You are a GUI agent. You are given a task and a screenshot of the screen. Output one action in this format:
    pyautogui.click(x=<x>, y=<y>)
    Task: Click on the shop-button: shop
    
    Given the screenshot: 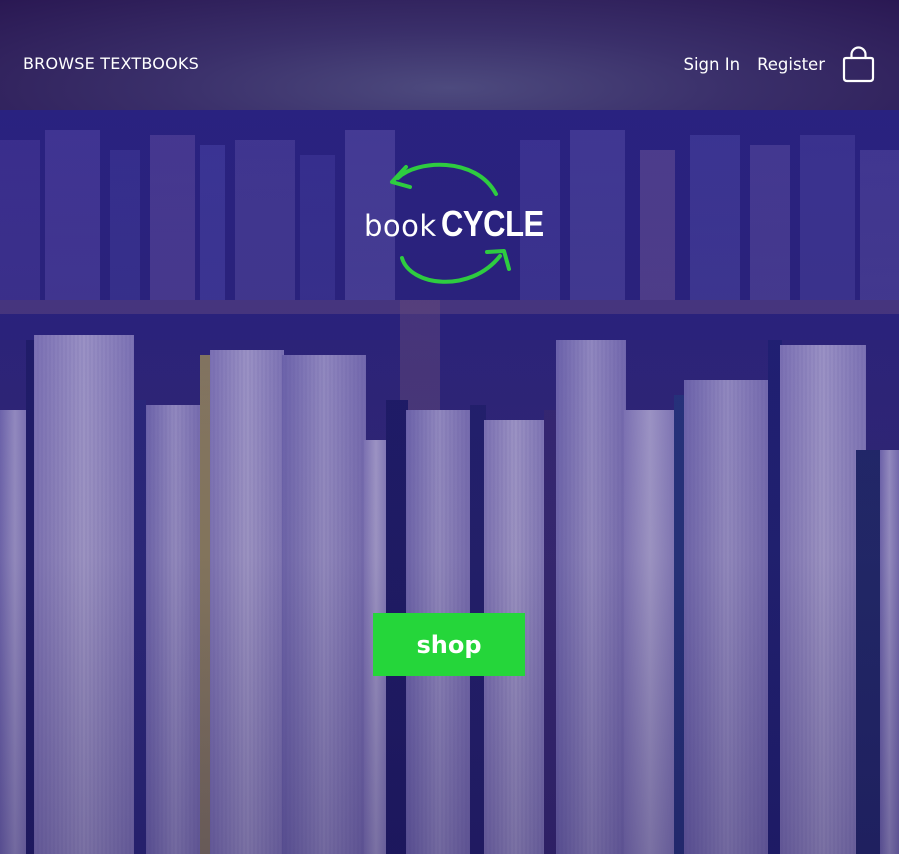 What is the action you would take?
    pyautogui.click(x=449, y=644)
    